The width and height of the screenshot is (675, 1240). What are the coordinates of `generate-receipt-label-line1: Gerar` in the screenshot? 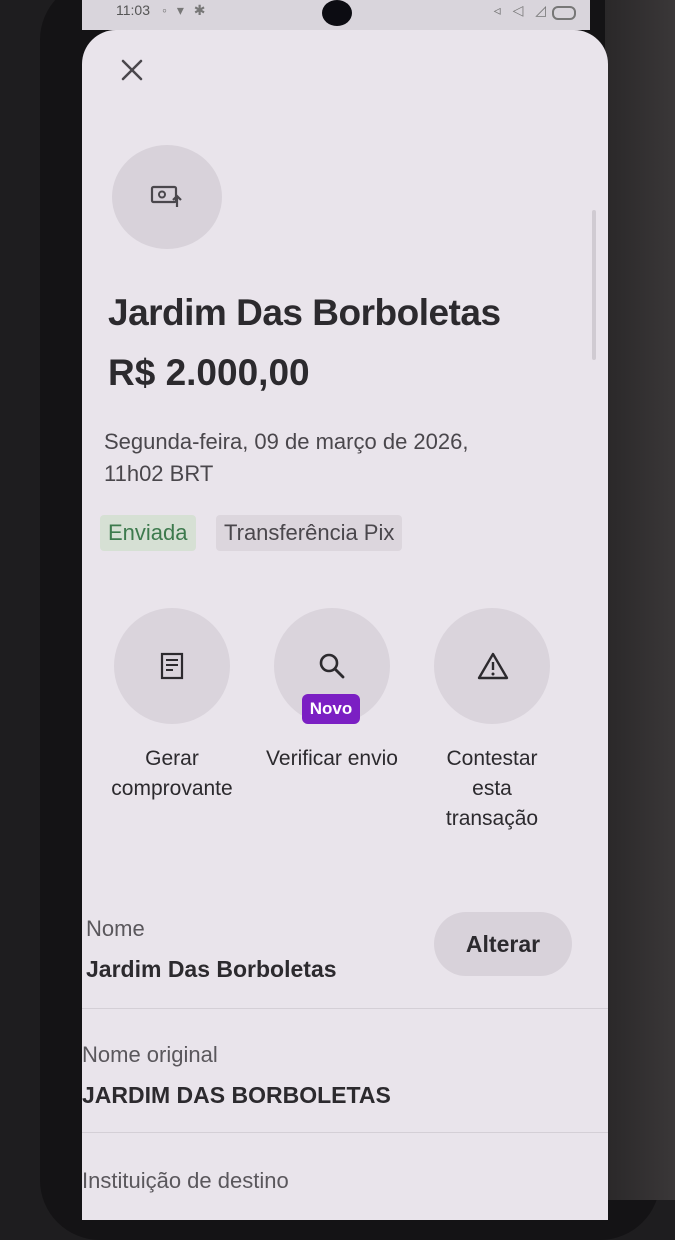 It's located at (172, 758).